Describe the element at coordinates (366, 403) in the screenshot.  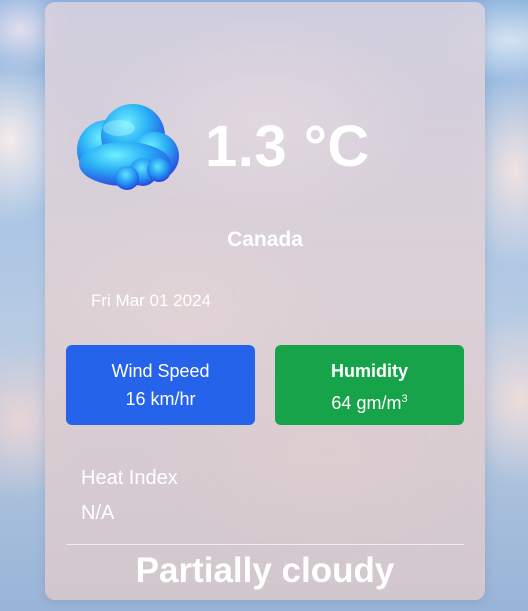
I see `humidity-value: 64 gm/m` at that location.